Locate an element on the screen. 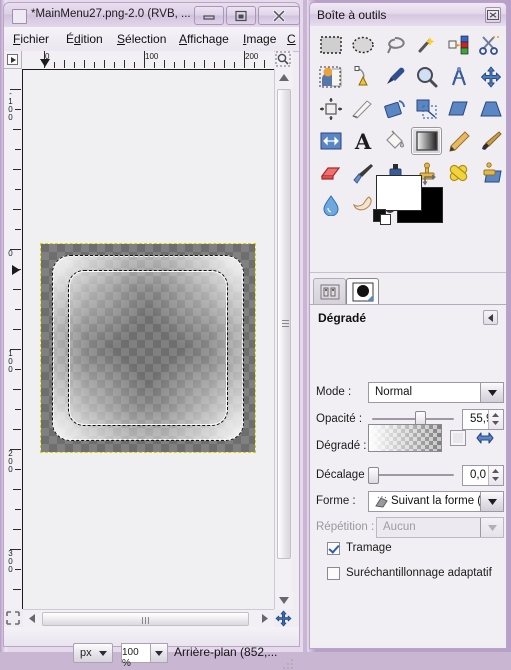 This screenshot has height=670, width=511. menu-fichier: Fichier is located at coordinates (31, 39).